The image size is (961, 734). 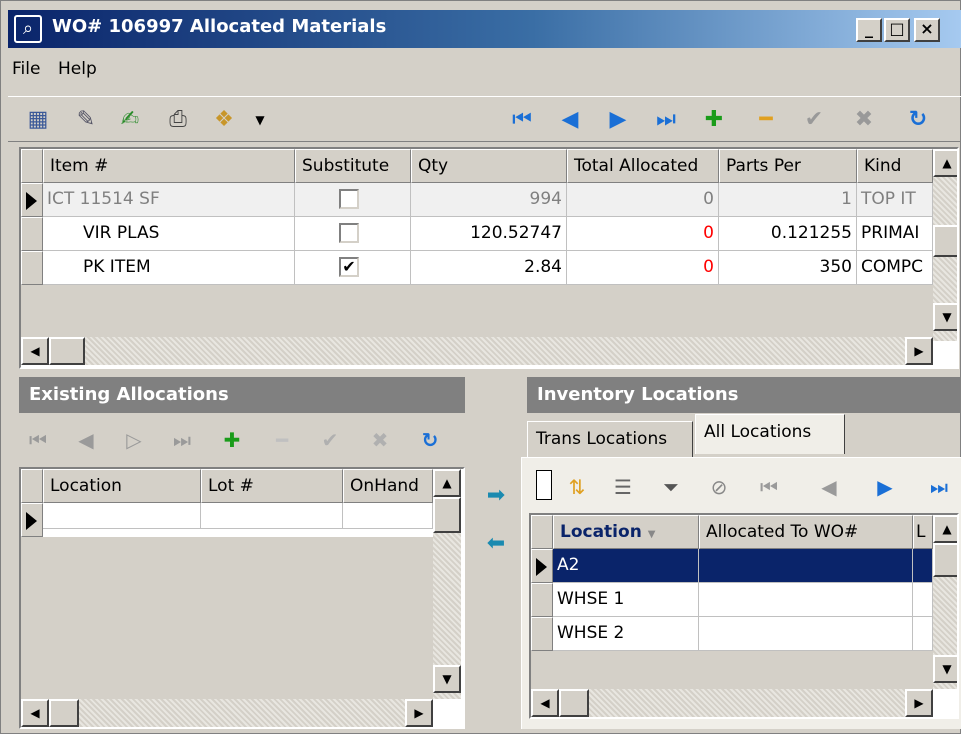 I want to click on next-record-icon: ▶, so click(x=618, y=120).